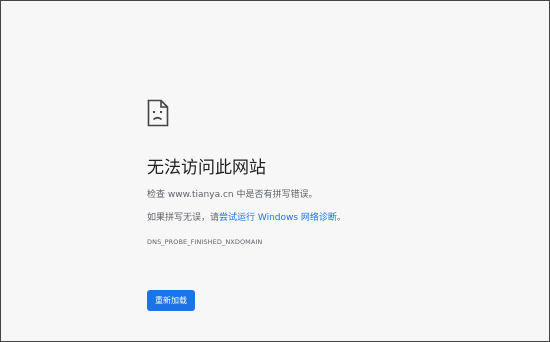 Image resolution: width=550 pixels, height=342 pixels. I want to click on check-prefix: 检查, so click(157, 195).